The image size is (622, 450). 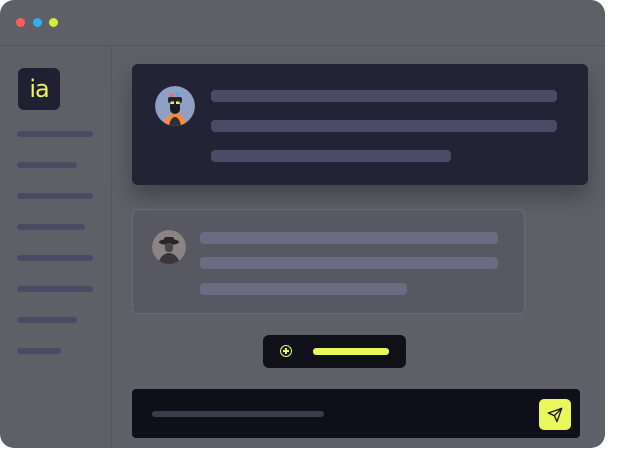 I want to click on app-logo: ia, so click(x=39, y=89).